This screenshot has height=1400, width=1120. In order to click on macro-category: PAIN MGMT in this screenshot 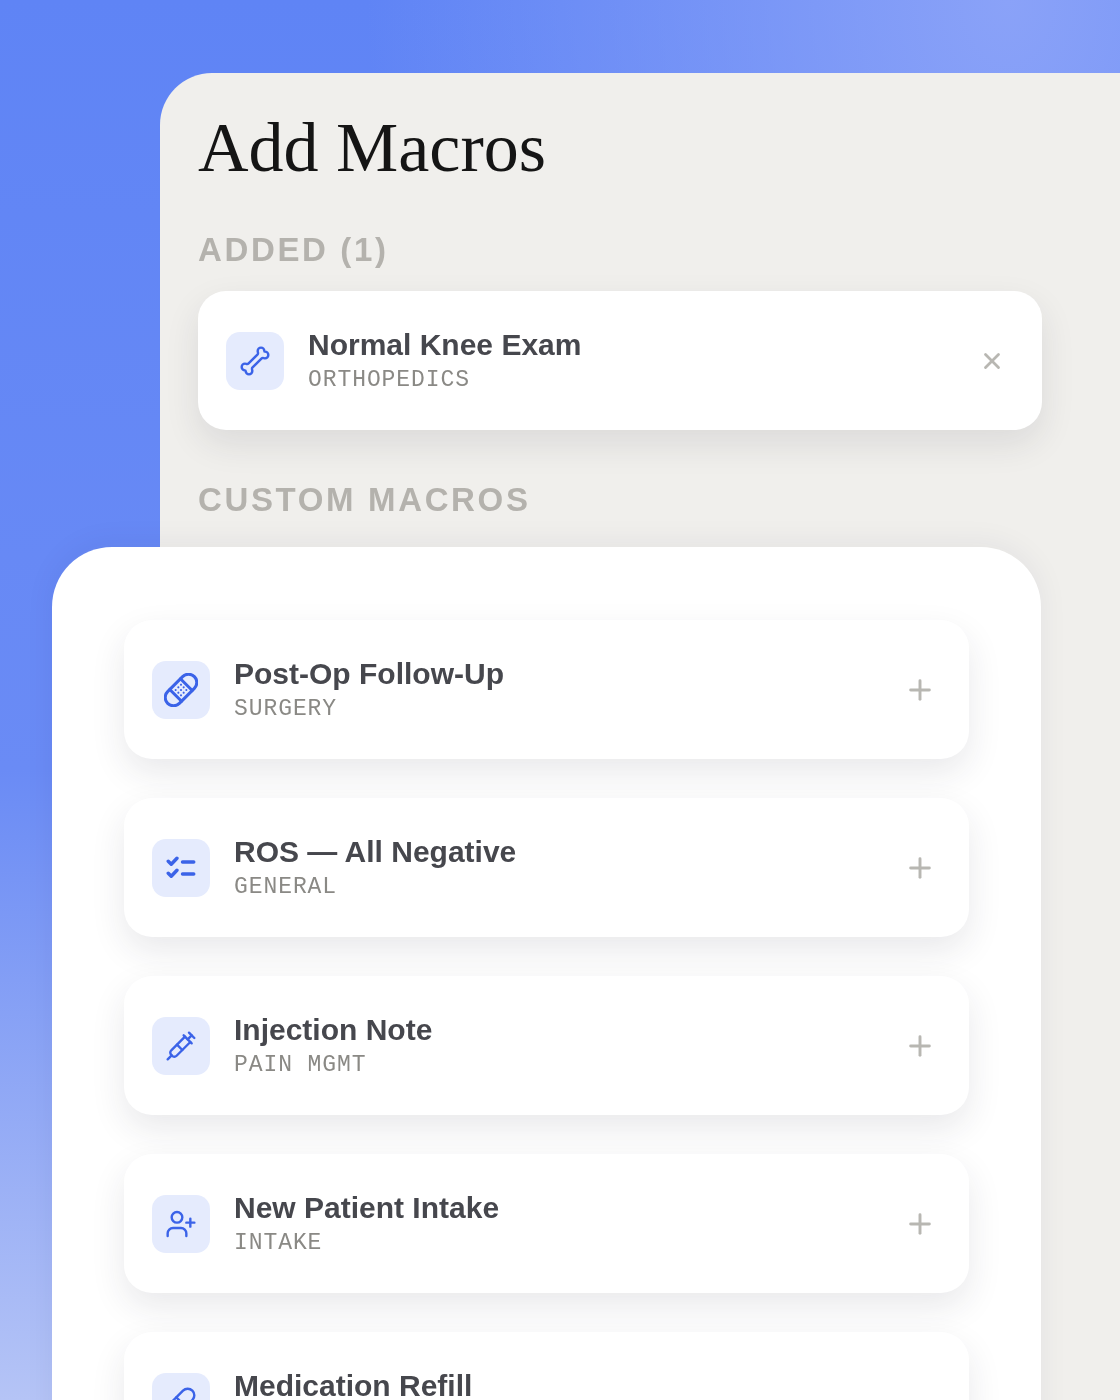, I will do `click(300, 1065)`.